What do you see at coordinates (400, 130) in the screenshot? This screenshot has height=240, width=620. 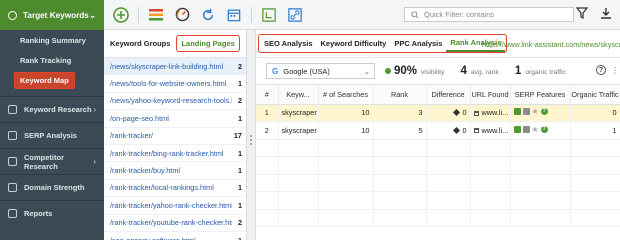 I see `rank-cell: 5` at bounding box center [400, 130].